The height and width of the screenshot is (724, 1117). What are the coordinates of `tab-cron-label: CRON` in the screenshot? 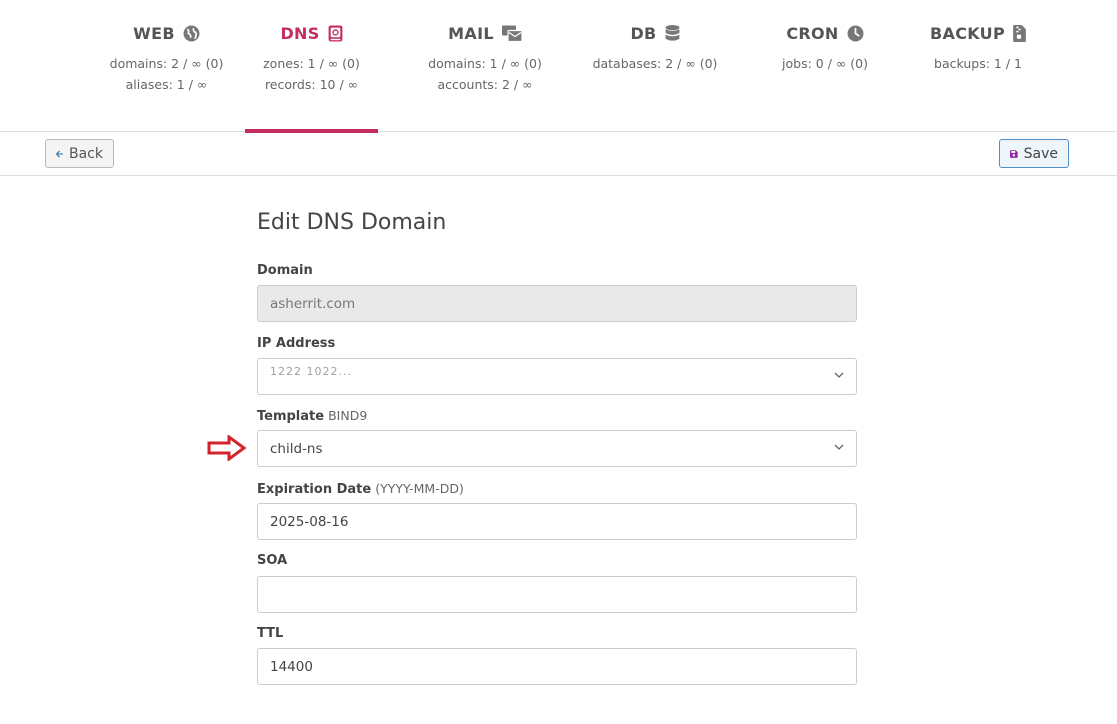 It's located at (812, 33).